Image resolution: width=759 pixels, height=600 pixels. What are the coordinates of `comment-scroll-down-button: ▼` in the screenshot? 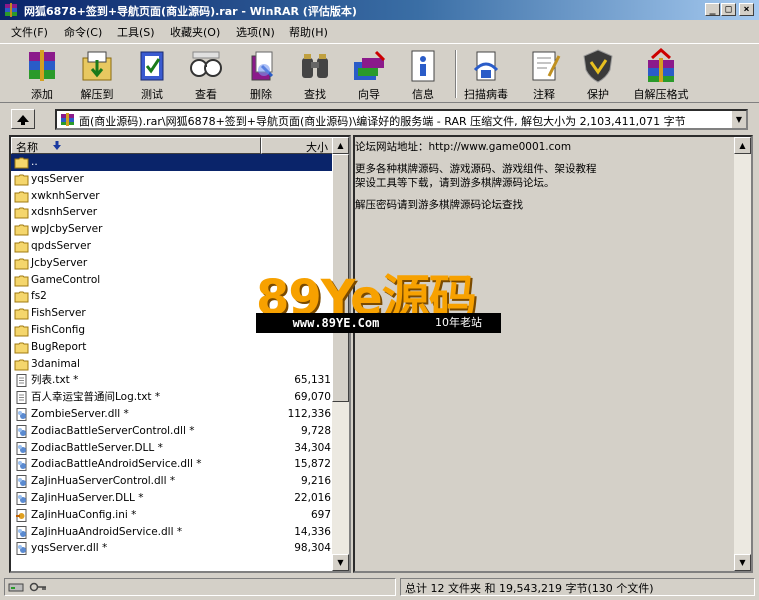 It's located at (742, 562).